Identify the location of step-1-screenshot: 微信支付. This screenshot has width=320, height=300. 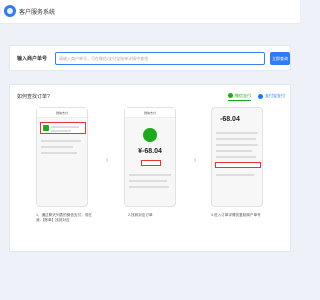
(62, 157).